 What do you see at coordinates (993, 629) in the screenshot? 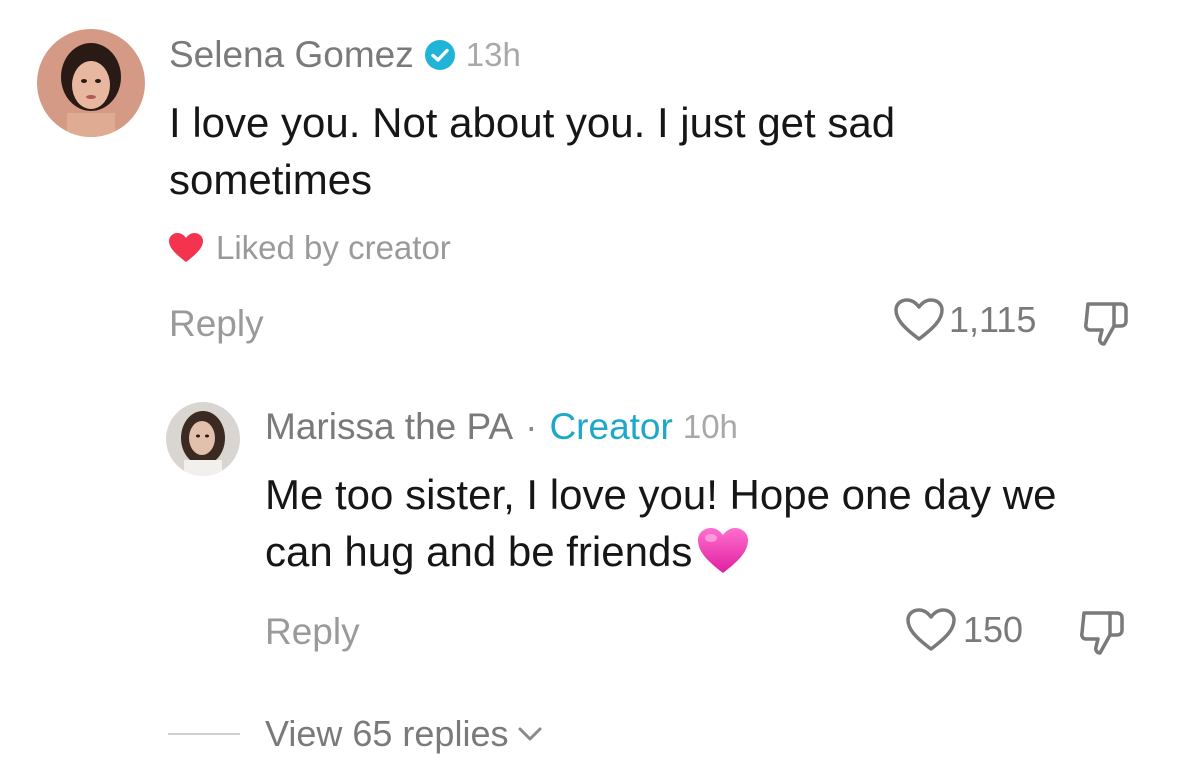
I see `reply-like-count: 150` at bounding box center [993, 629].